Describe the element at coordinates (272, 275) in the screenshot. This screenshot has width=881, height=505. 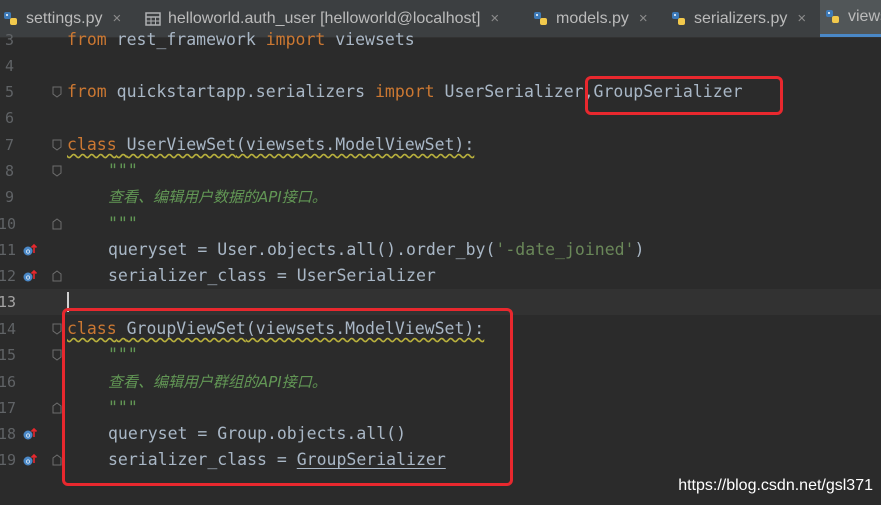
I see `line-text: serializer_class = UserSerializer` at that location.